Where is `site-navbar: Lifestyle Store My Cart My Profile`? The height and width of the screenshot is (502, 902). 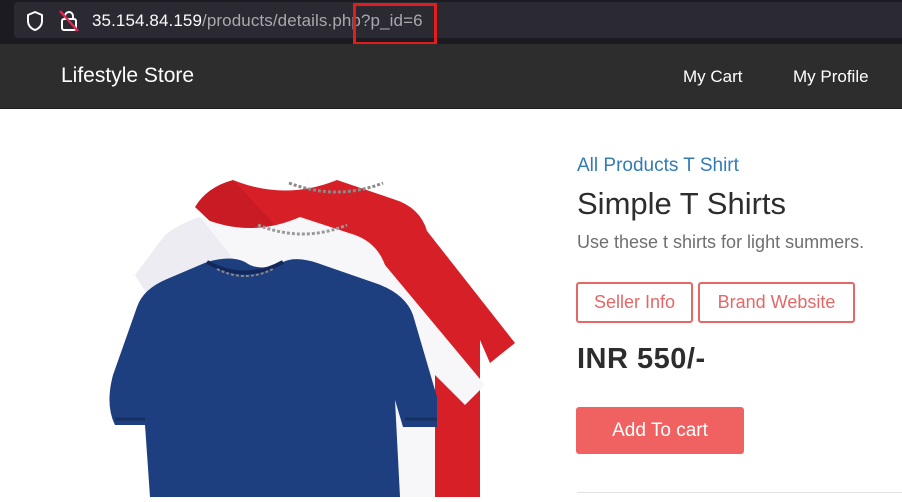
site-navbar: Lifestyle Store My Cart My Profile is located at coordinates (451, 76).